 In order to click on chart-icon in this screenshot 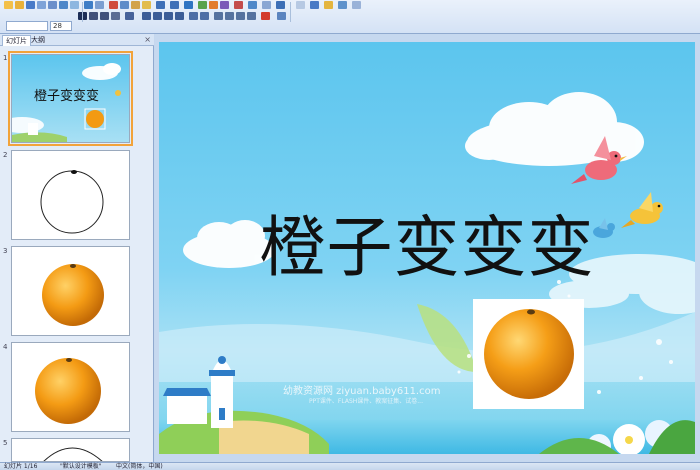, I will do `click(213, 5)`.